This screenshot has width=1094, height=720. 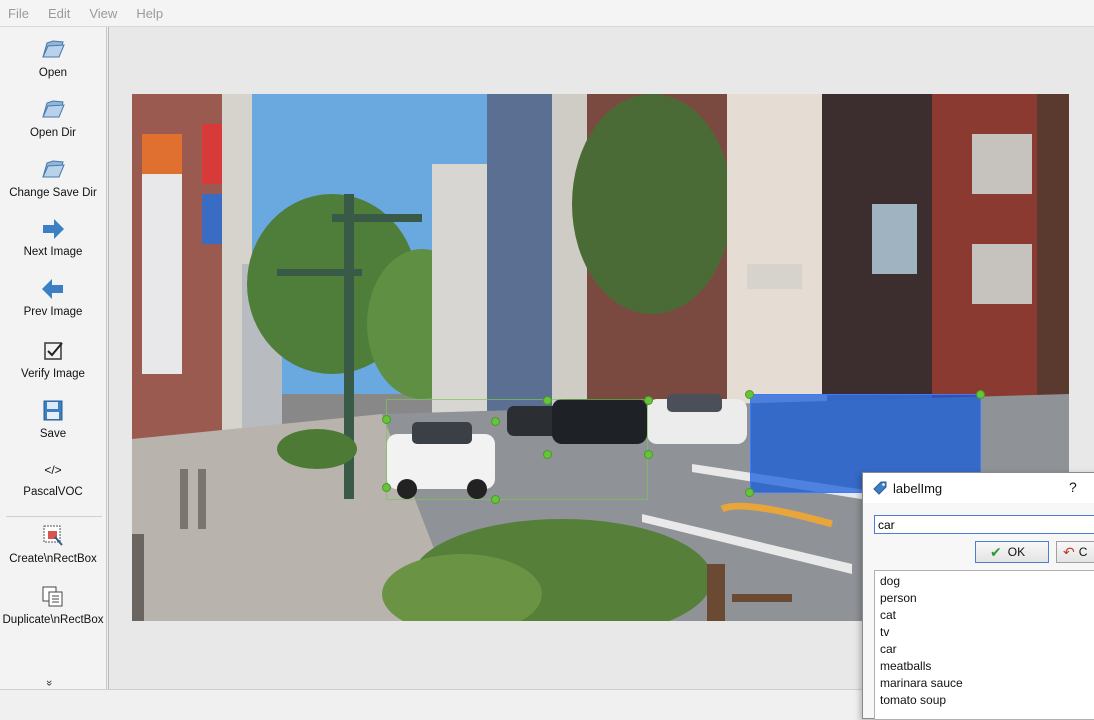 What do you see at coordinates (996, 551) in the screenshot?
I see `checkmark-icon: ✔` at bounding box center [996, 551].